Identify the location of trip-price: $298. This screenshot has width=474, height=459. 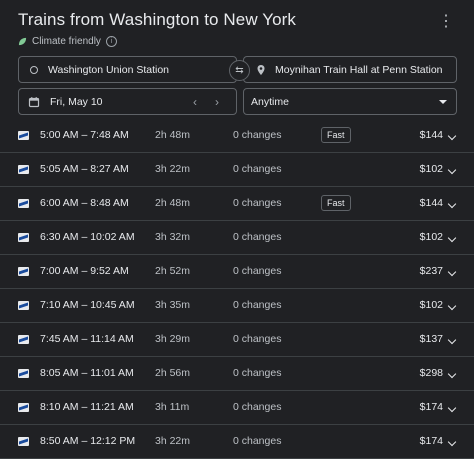
(431, 373).